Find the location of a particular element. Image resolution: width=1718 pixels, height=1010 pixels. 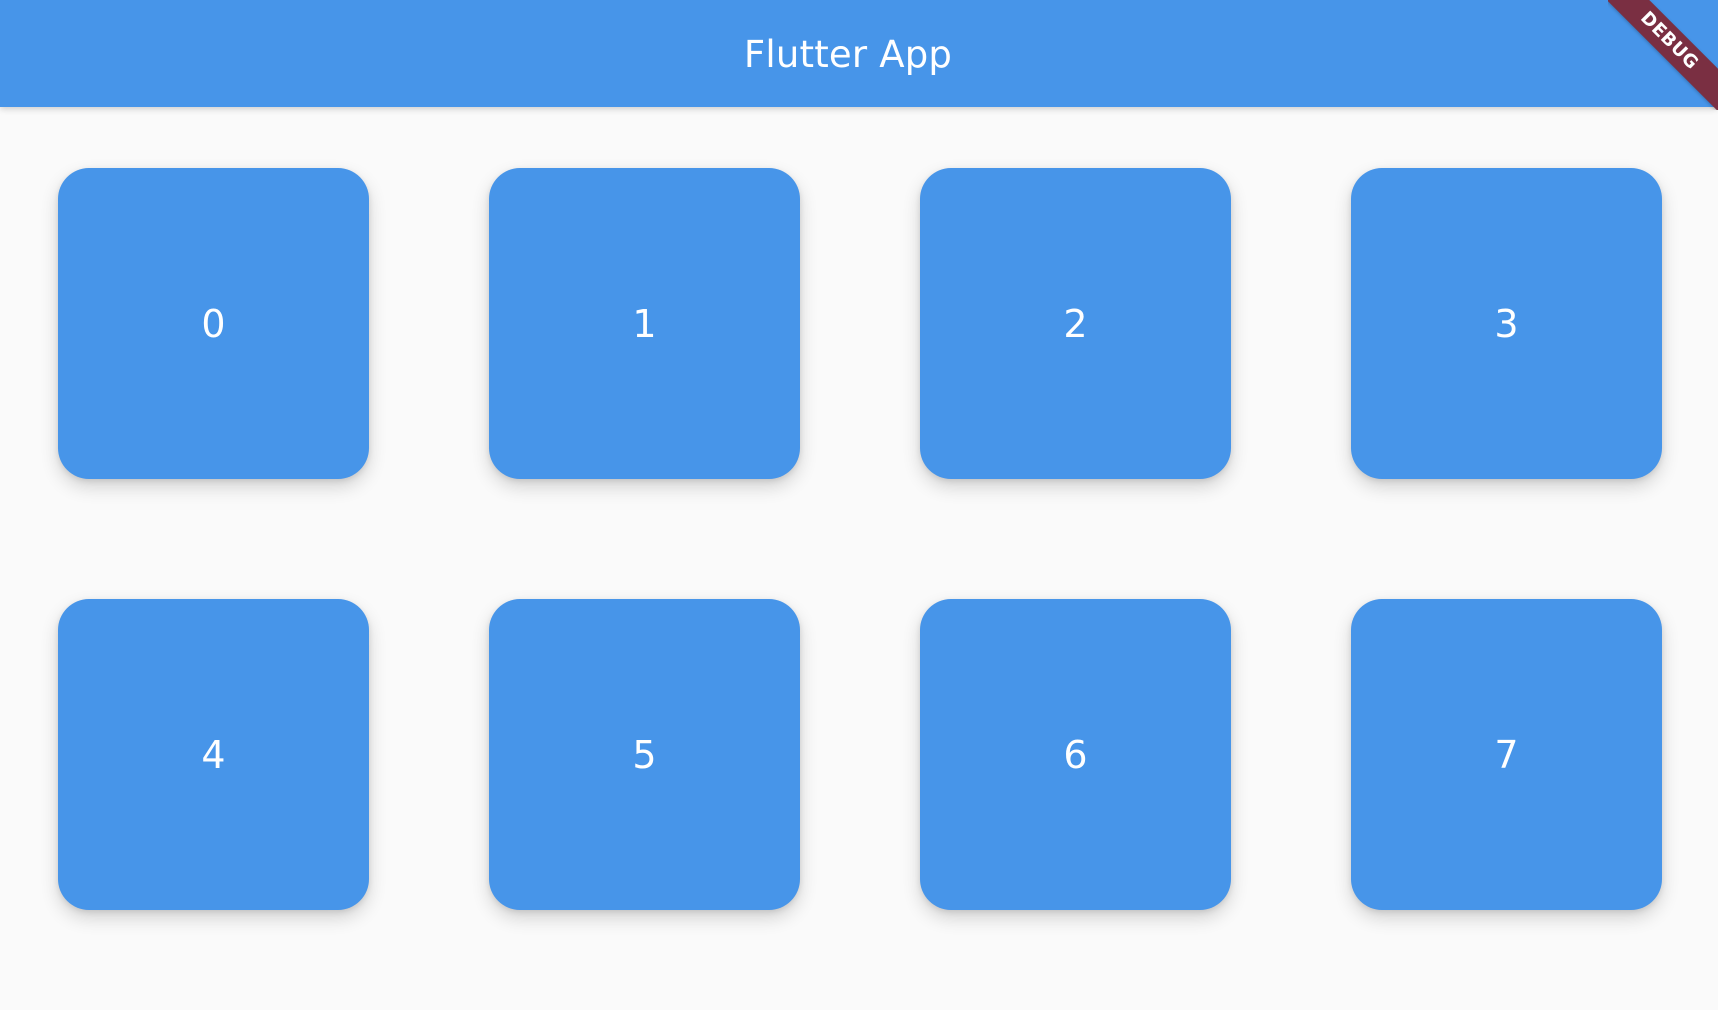

tile-0: 0 is located at coordinates (213, 323).